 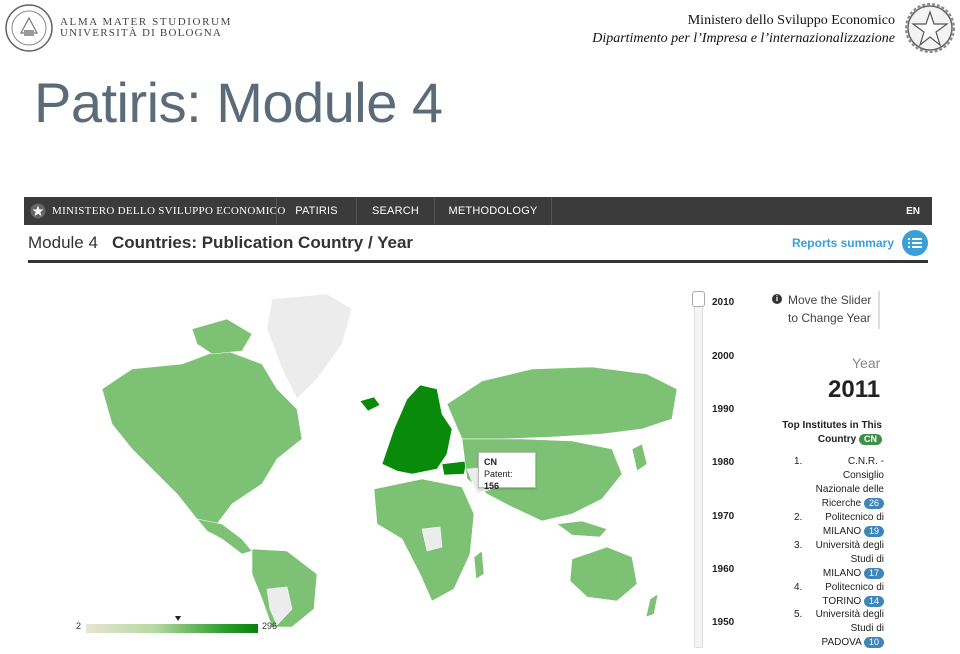 I want to click on reports-list-icon, so click(x=915, y=243).